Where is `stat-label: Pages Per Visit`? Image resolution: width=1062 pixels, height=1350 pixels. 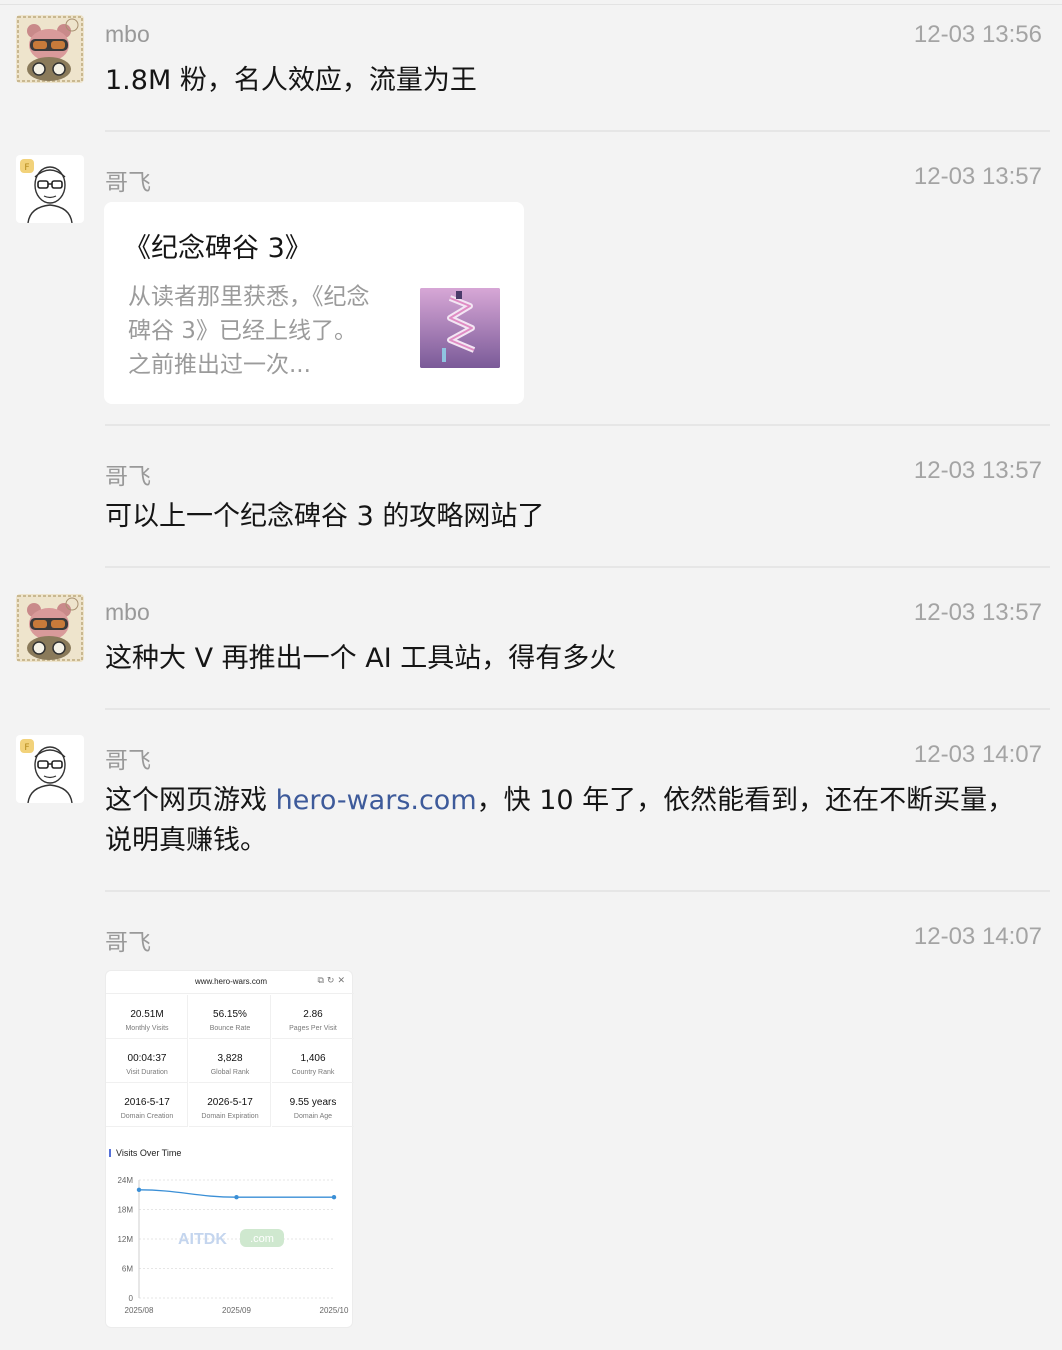 stat-label: Pages Per Visit is located at coordinates (313, 1028).